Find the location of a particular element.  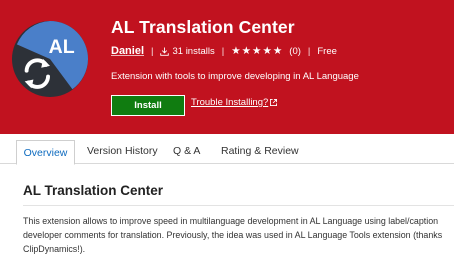

tab-q-and-a: Q & A is located at coordinates (186, 151).